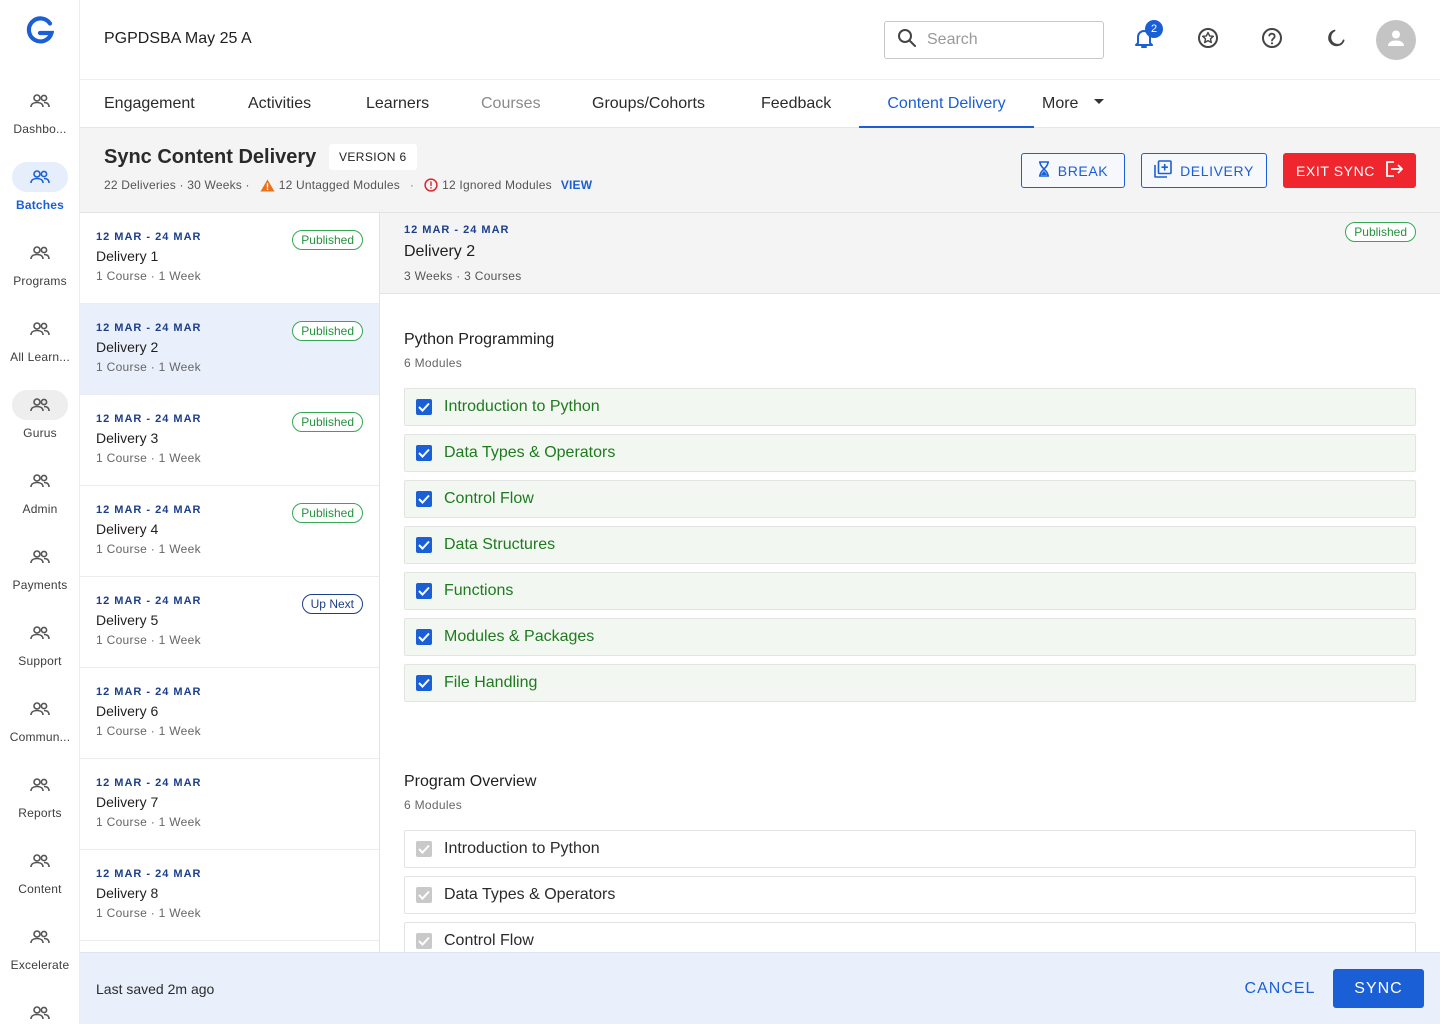 The height and width of the screenshot is (1024, 1440). Describe the element at coordinates (1146, 37) in the screenshot. I see `notifications-button: 2` at that location.